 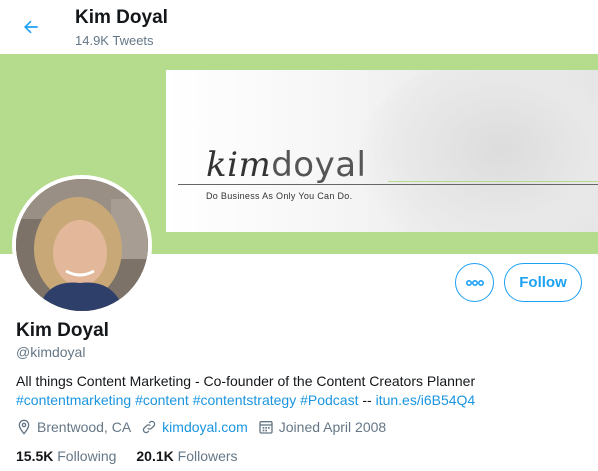 What do you see at coordinates (35, 456) in the screenshot?
I see `following-count: 15.5K` at bounding box center [35, 456].